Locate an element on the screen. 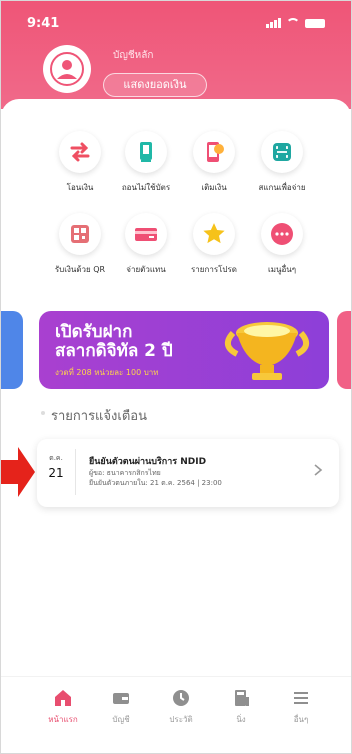 The image size is (352, 754). menu-scan-to-pay: สแกนเพื่อจ่าย is located at coordinates (282, 162).